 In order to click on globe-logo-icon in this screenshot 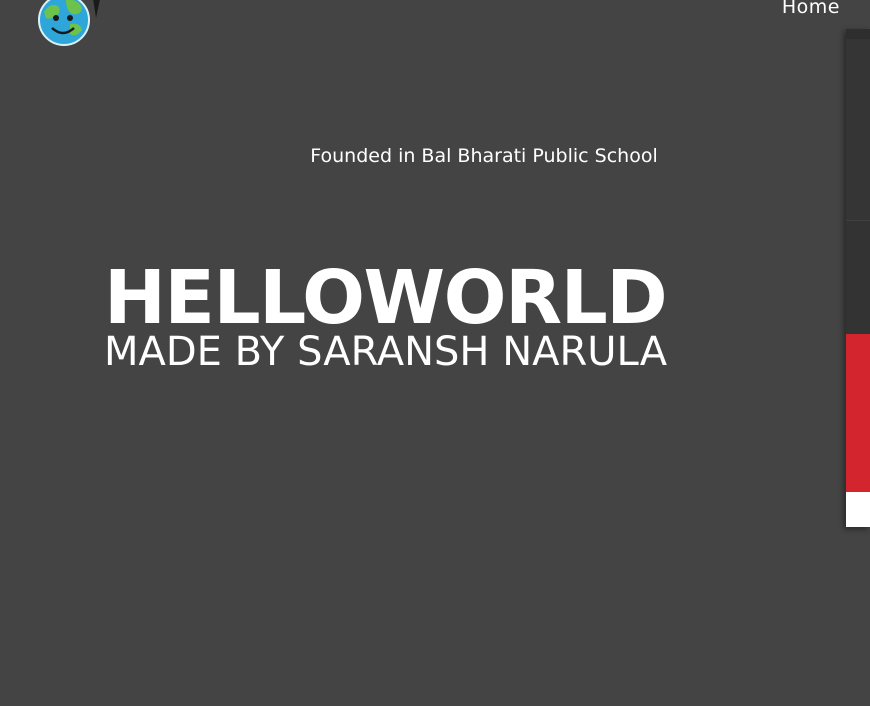, I will do `click(71, 23)`.